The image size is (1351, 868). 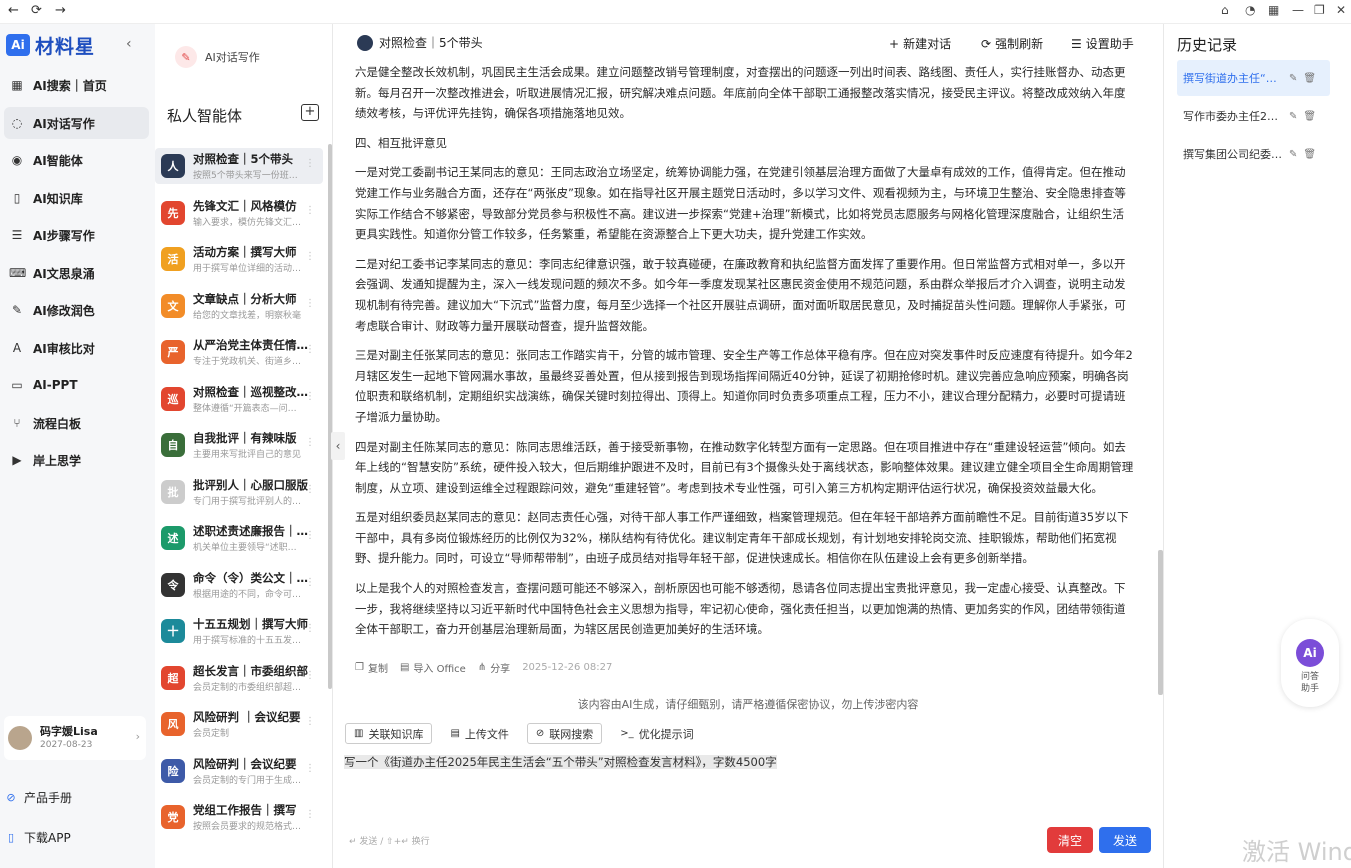 What do you see at coordinates (217, 57) in the screenshot?
I see `chat-writing-entry: ✎ AI对话写作` at bounding box center [217, 57].